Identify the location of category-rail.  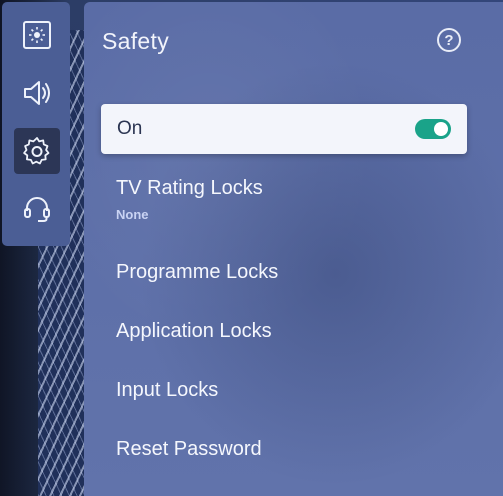
(36, 124).